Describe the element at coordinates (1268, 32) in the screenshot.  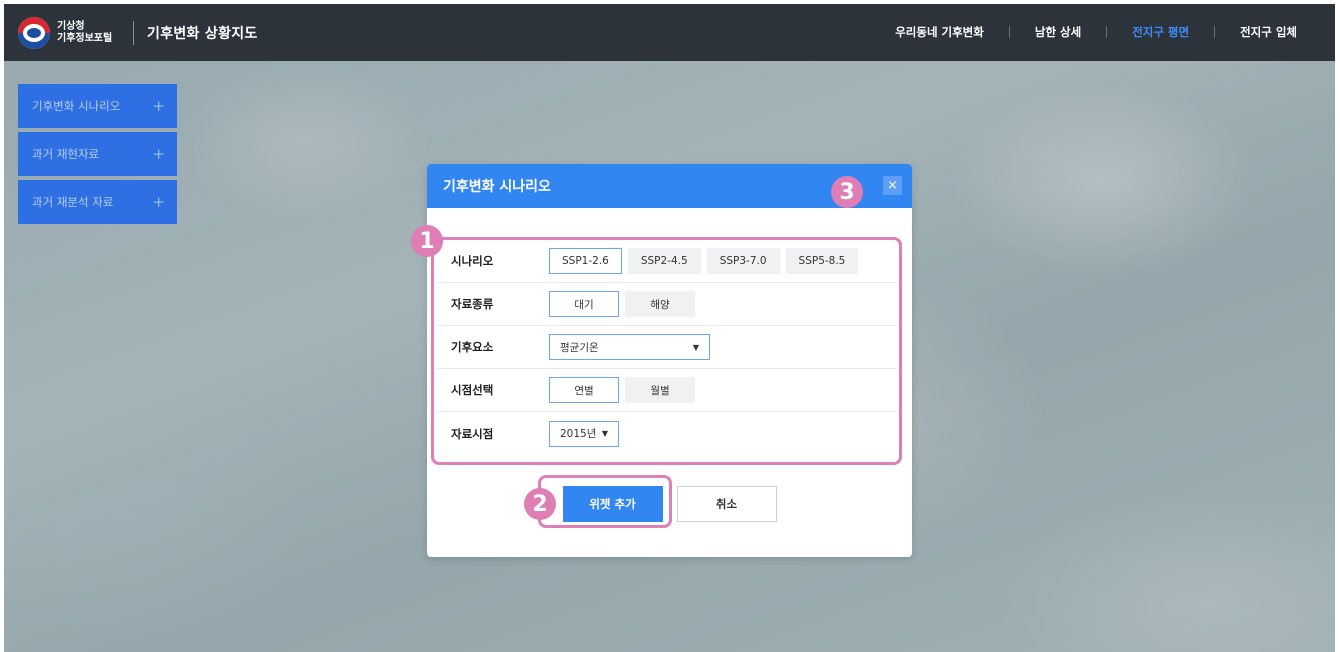
I see `nav-item-global-3d: 전지구 입체` at that location.